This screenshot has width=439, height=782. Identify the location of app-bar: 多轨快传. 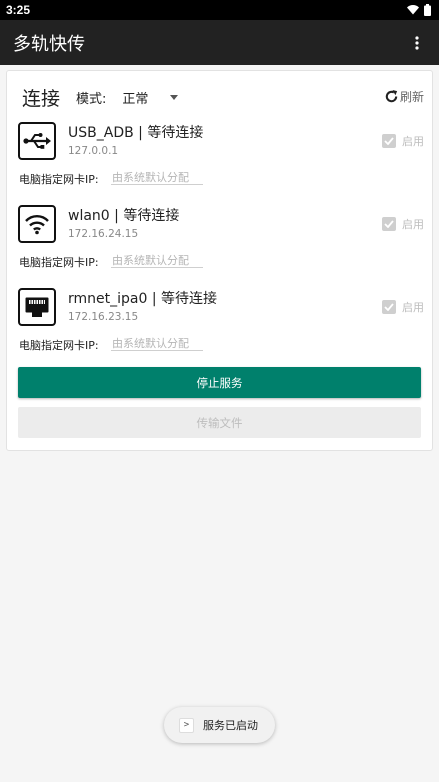
(219, 42).